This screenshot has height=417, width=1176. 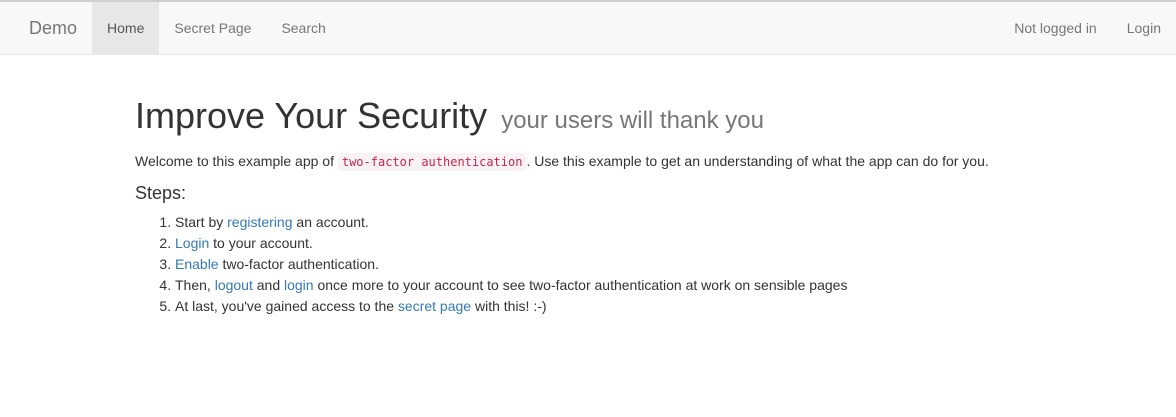 I want to click on step-item: Enable two-factor authentication., so click(x=645, y=264).